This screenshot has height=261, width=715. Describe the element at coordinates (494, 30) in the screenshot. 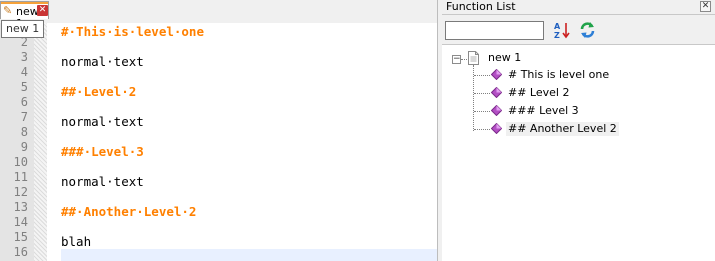

I see `function-search-input` at that location.